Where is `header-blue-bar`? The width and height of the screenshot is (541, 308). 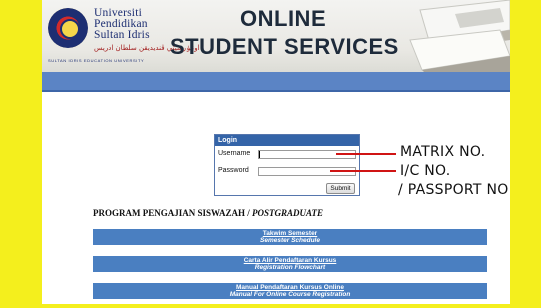
header-blue-bar is located at coordinates (276, 81).